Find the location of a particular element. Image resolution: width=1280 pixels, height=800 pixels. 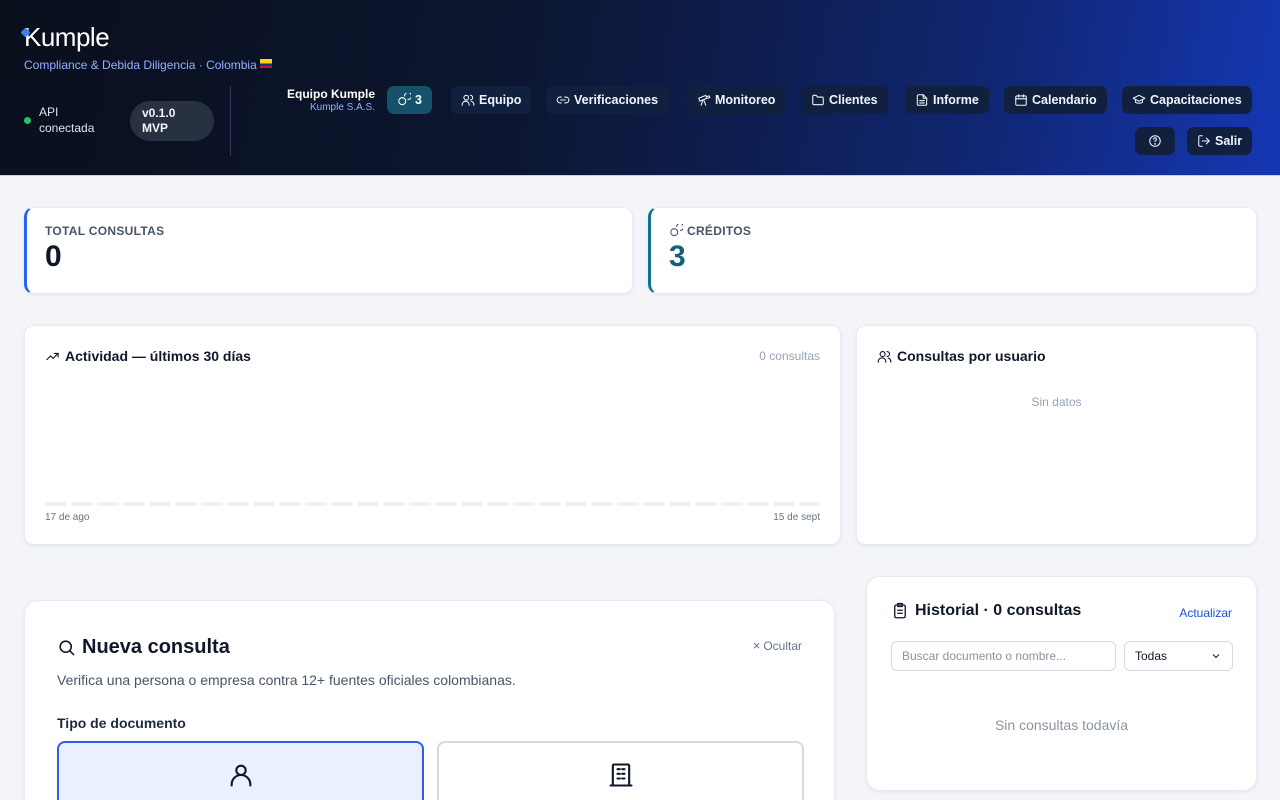

per-user-empty: Sin datos is located at coordinates (1056, 402).